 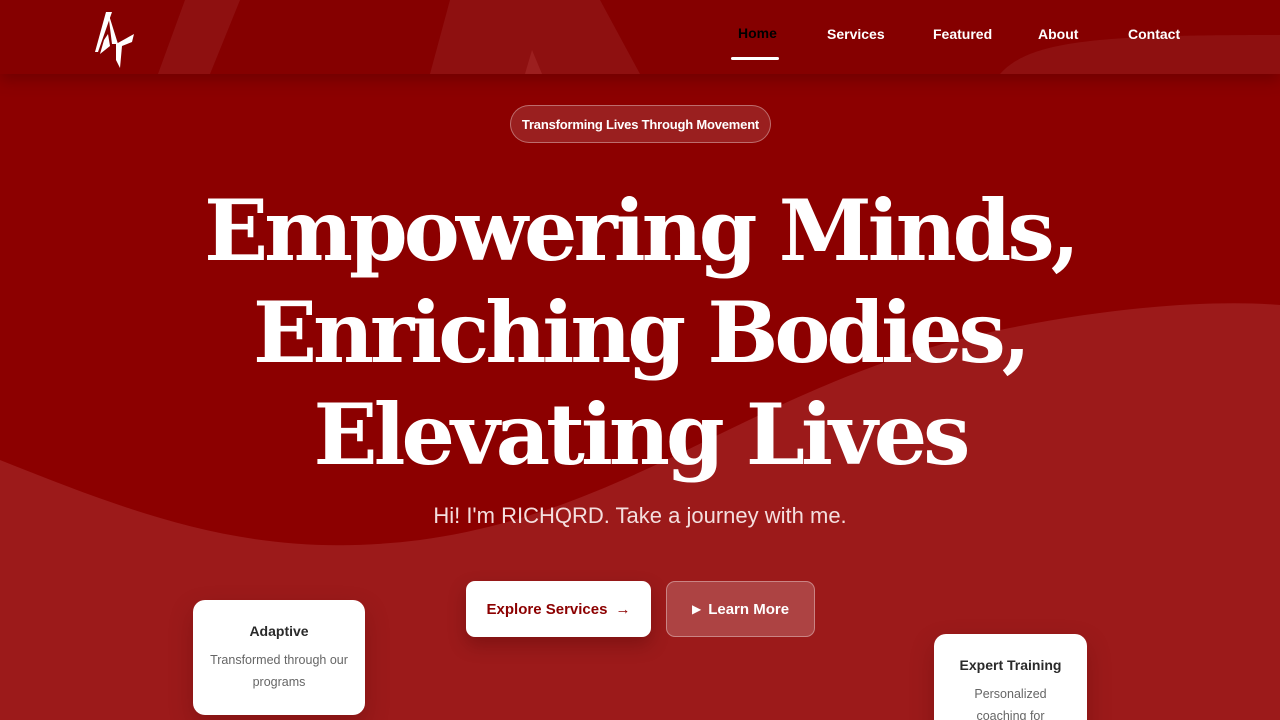 What do you see at coordinates (962, 34) in the screenshot?
I see `nav-featured: Featured` at bounding box center [962, 34].